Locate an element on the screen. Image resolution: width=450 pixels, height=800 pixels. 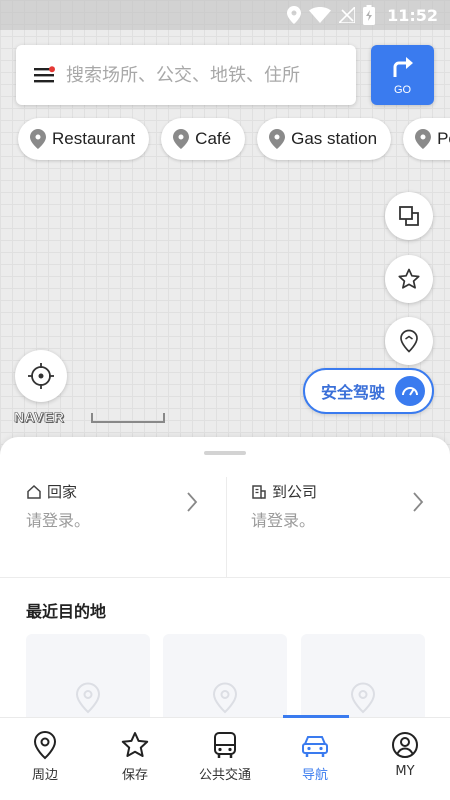
shortcut-home: 回家 请登录。 is located at coordinates (112, 527).